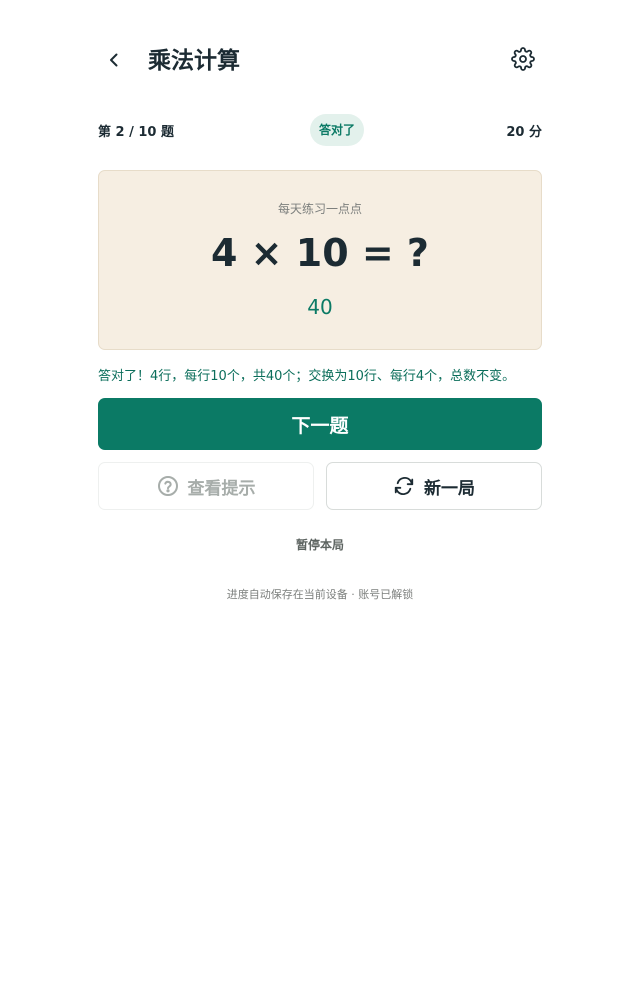  Describe the element at coordinates (221, 488) in the screenshot. I see `hint-label: 查看提示` at that location.